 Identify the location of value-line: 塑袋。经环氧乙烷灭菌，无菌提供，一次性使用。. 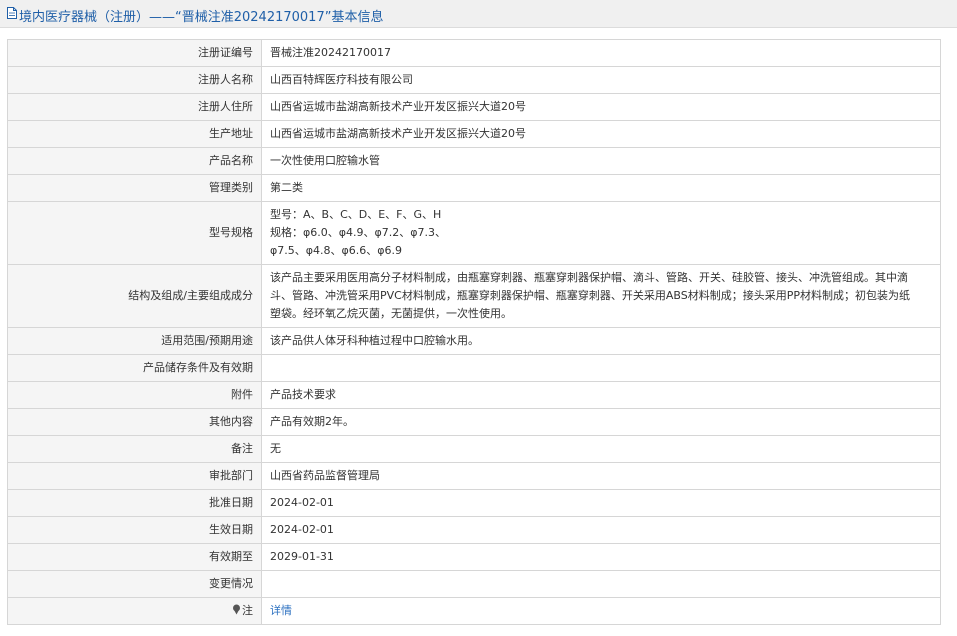
(391, 313).